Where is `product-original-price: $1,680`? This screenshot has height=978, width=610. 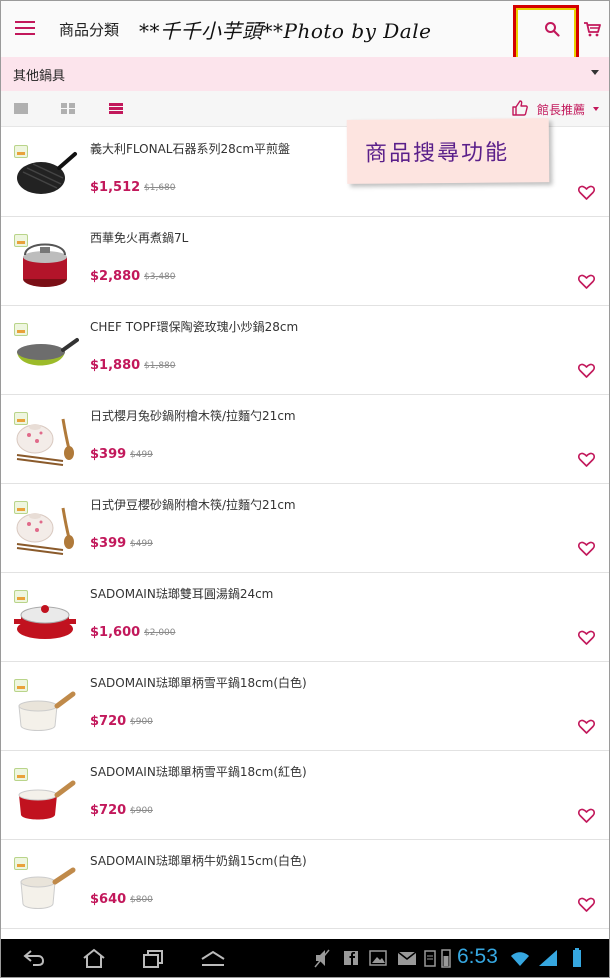
product-original-price: $1,680 is located at coordinates (160, 188).